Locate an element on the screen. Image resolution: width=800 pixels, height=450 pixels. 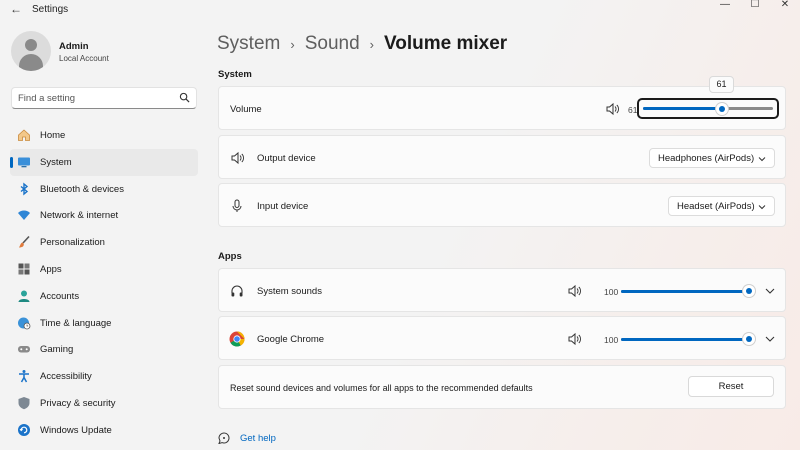
volume-slider-fill is located at coordinates (683, 108).